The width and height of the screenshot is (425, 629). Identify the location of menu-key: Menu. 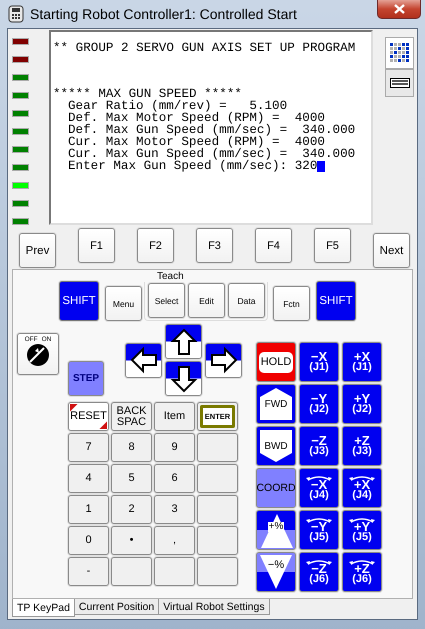
(123, 303).